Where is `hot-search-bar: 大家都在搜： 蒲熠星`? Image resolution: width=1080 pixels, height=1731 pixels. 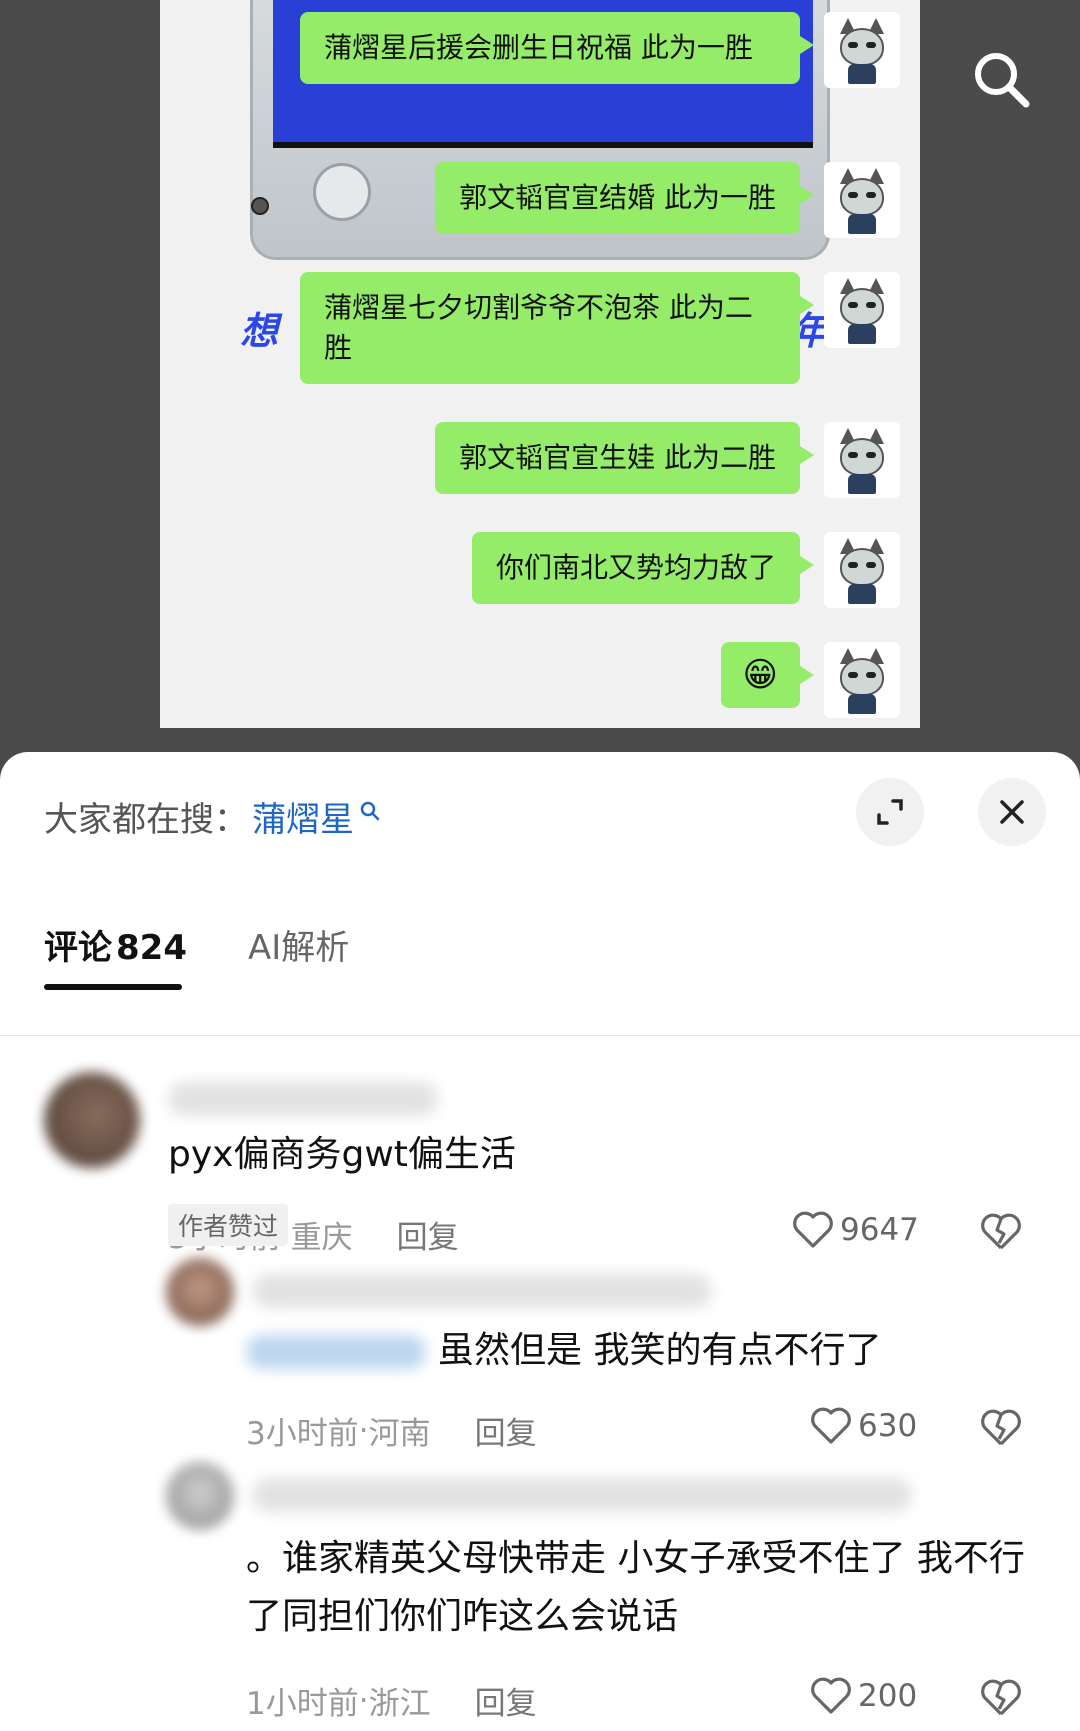 hot-search-bar: 大家都在搜： 蒲熠星 is located at coordinates (212, 816).